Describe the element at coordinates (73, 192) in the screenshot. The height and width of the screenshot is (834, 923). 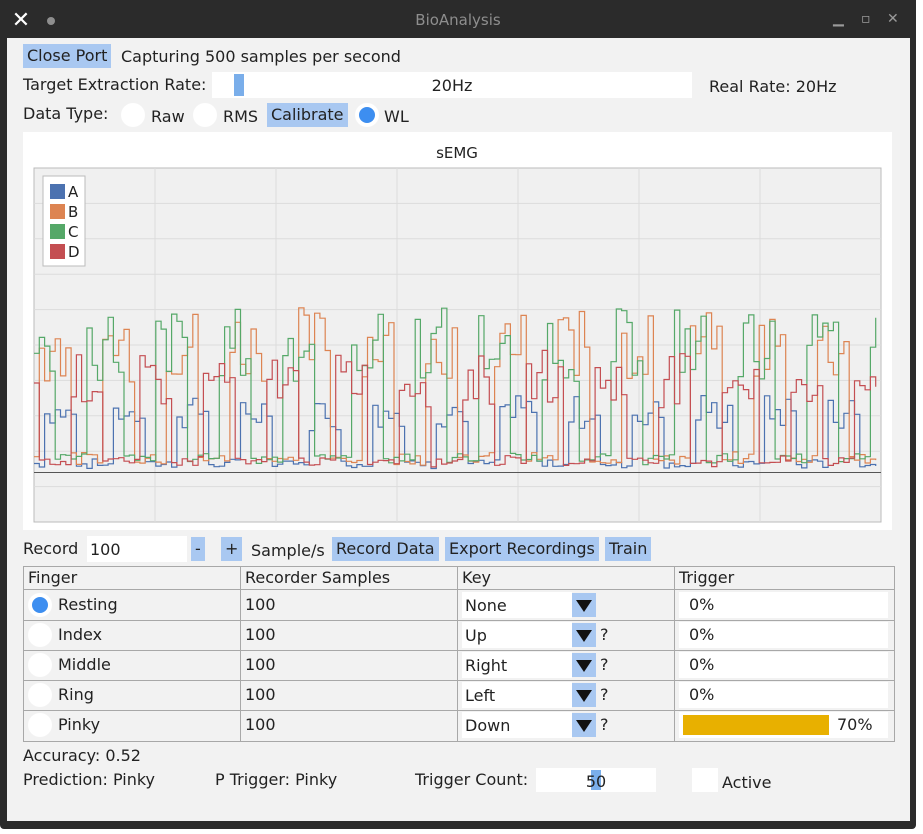
I see `legend-label: A` at that location.